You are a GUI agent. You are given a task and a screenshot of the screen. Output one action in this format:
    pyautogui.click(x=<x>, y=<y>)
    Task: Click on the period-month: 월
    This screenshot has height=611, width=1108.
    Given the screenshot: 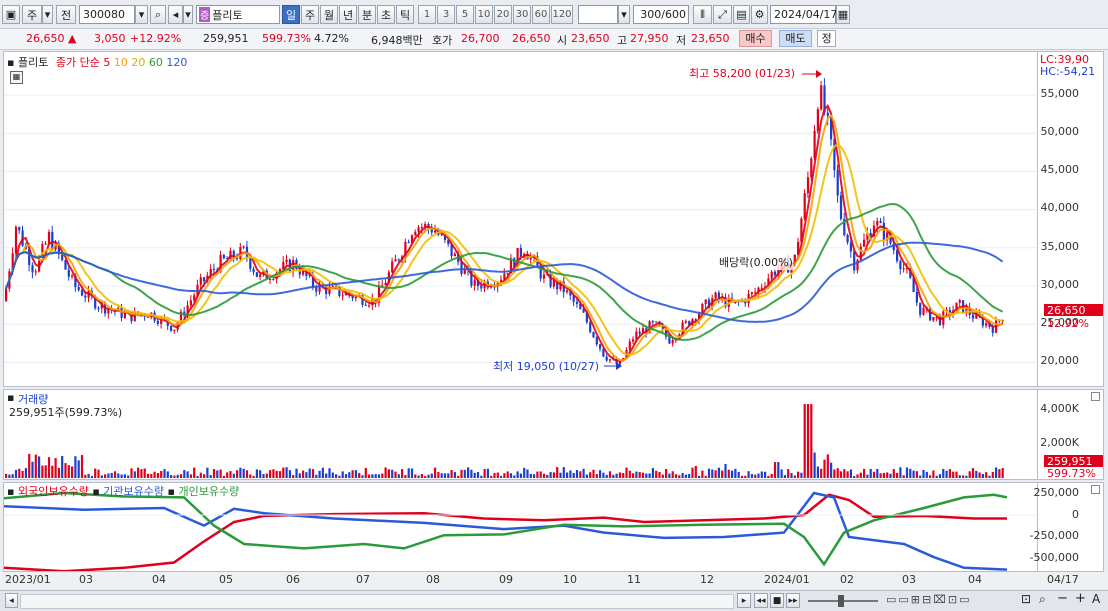 What is the action you would take?
    pyautogui.click(x=329, y=14)
    